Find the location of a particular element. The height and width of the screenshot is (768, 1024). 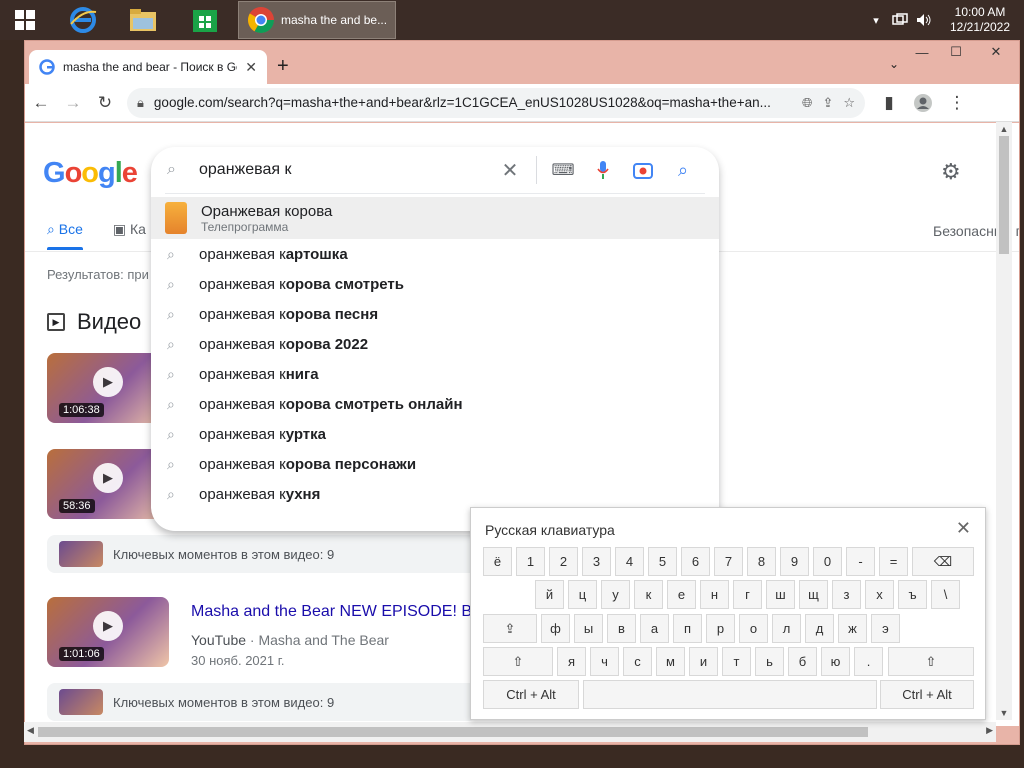

camera-lens-icon is located at coordinates (643, 170).